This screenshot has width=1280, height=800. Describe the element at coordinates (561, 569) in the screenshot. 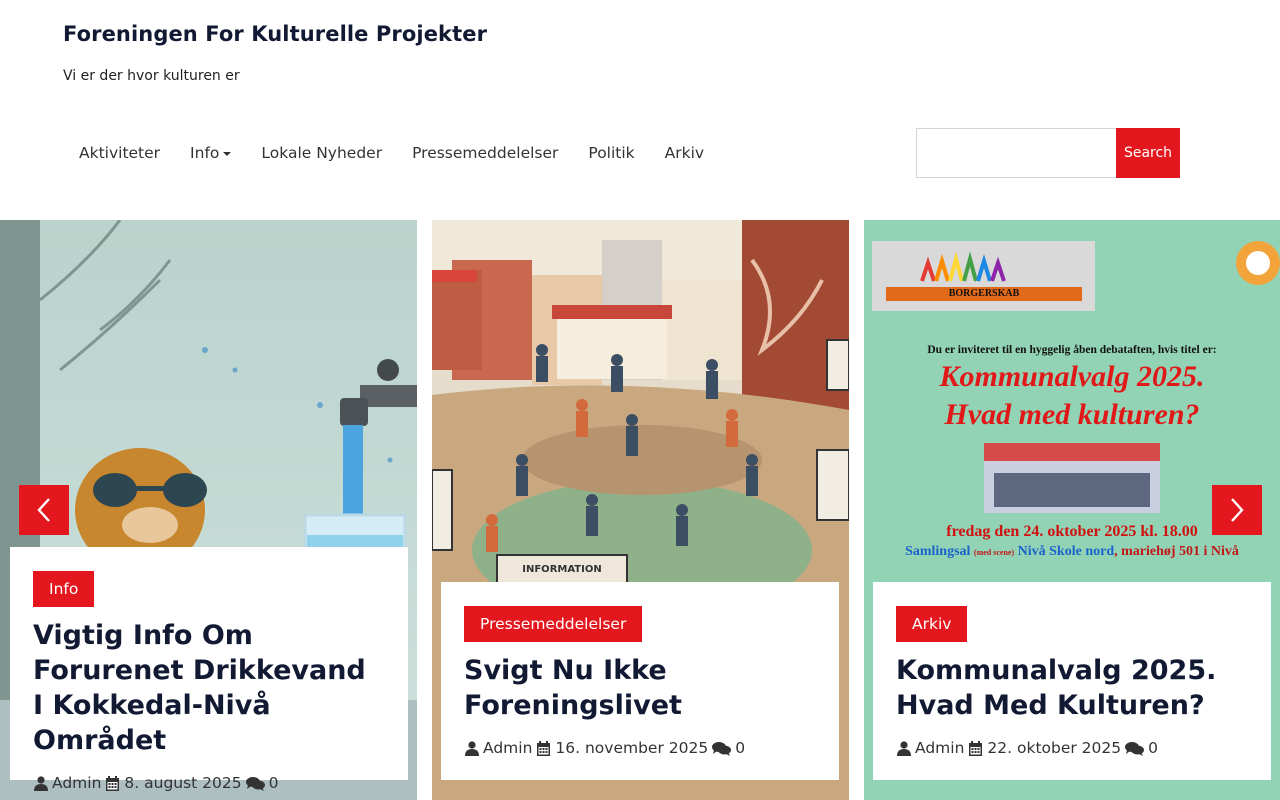

I see `slide-2-image-label: INFORMATION` at that location.